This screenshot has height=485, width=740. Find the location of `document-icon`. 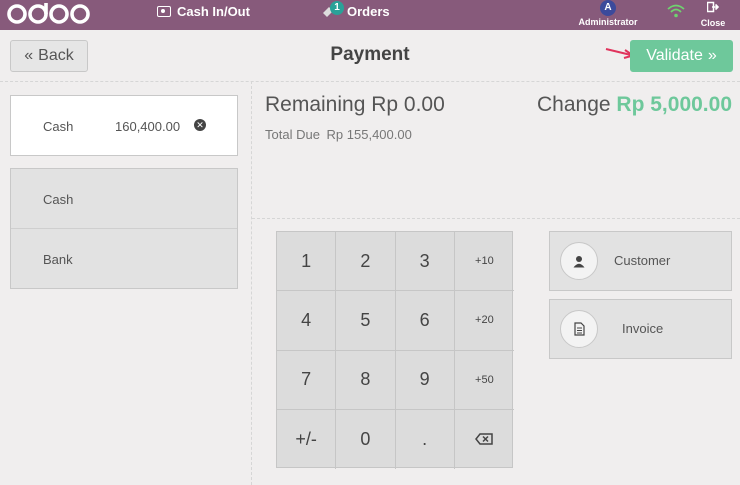

document-icon is located at coordinates (579, 329).